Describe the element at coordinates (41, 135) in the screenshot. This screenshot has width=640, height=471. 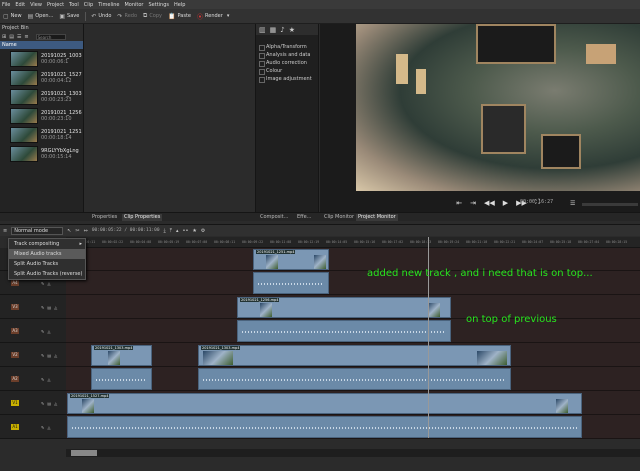
I see `list-item: 20191021_1251 00:00:18:14` at that location.